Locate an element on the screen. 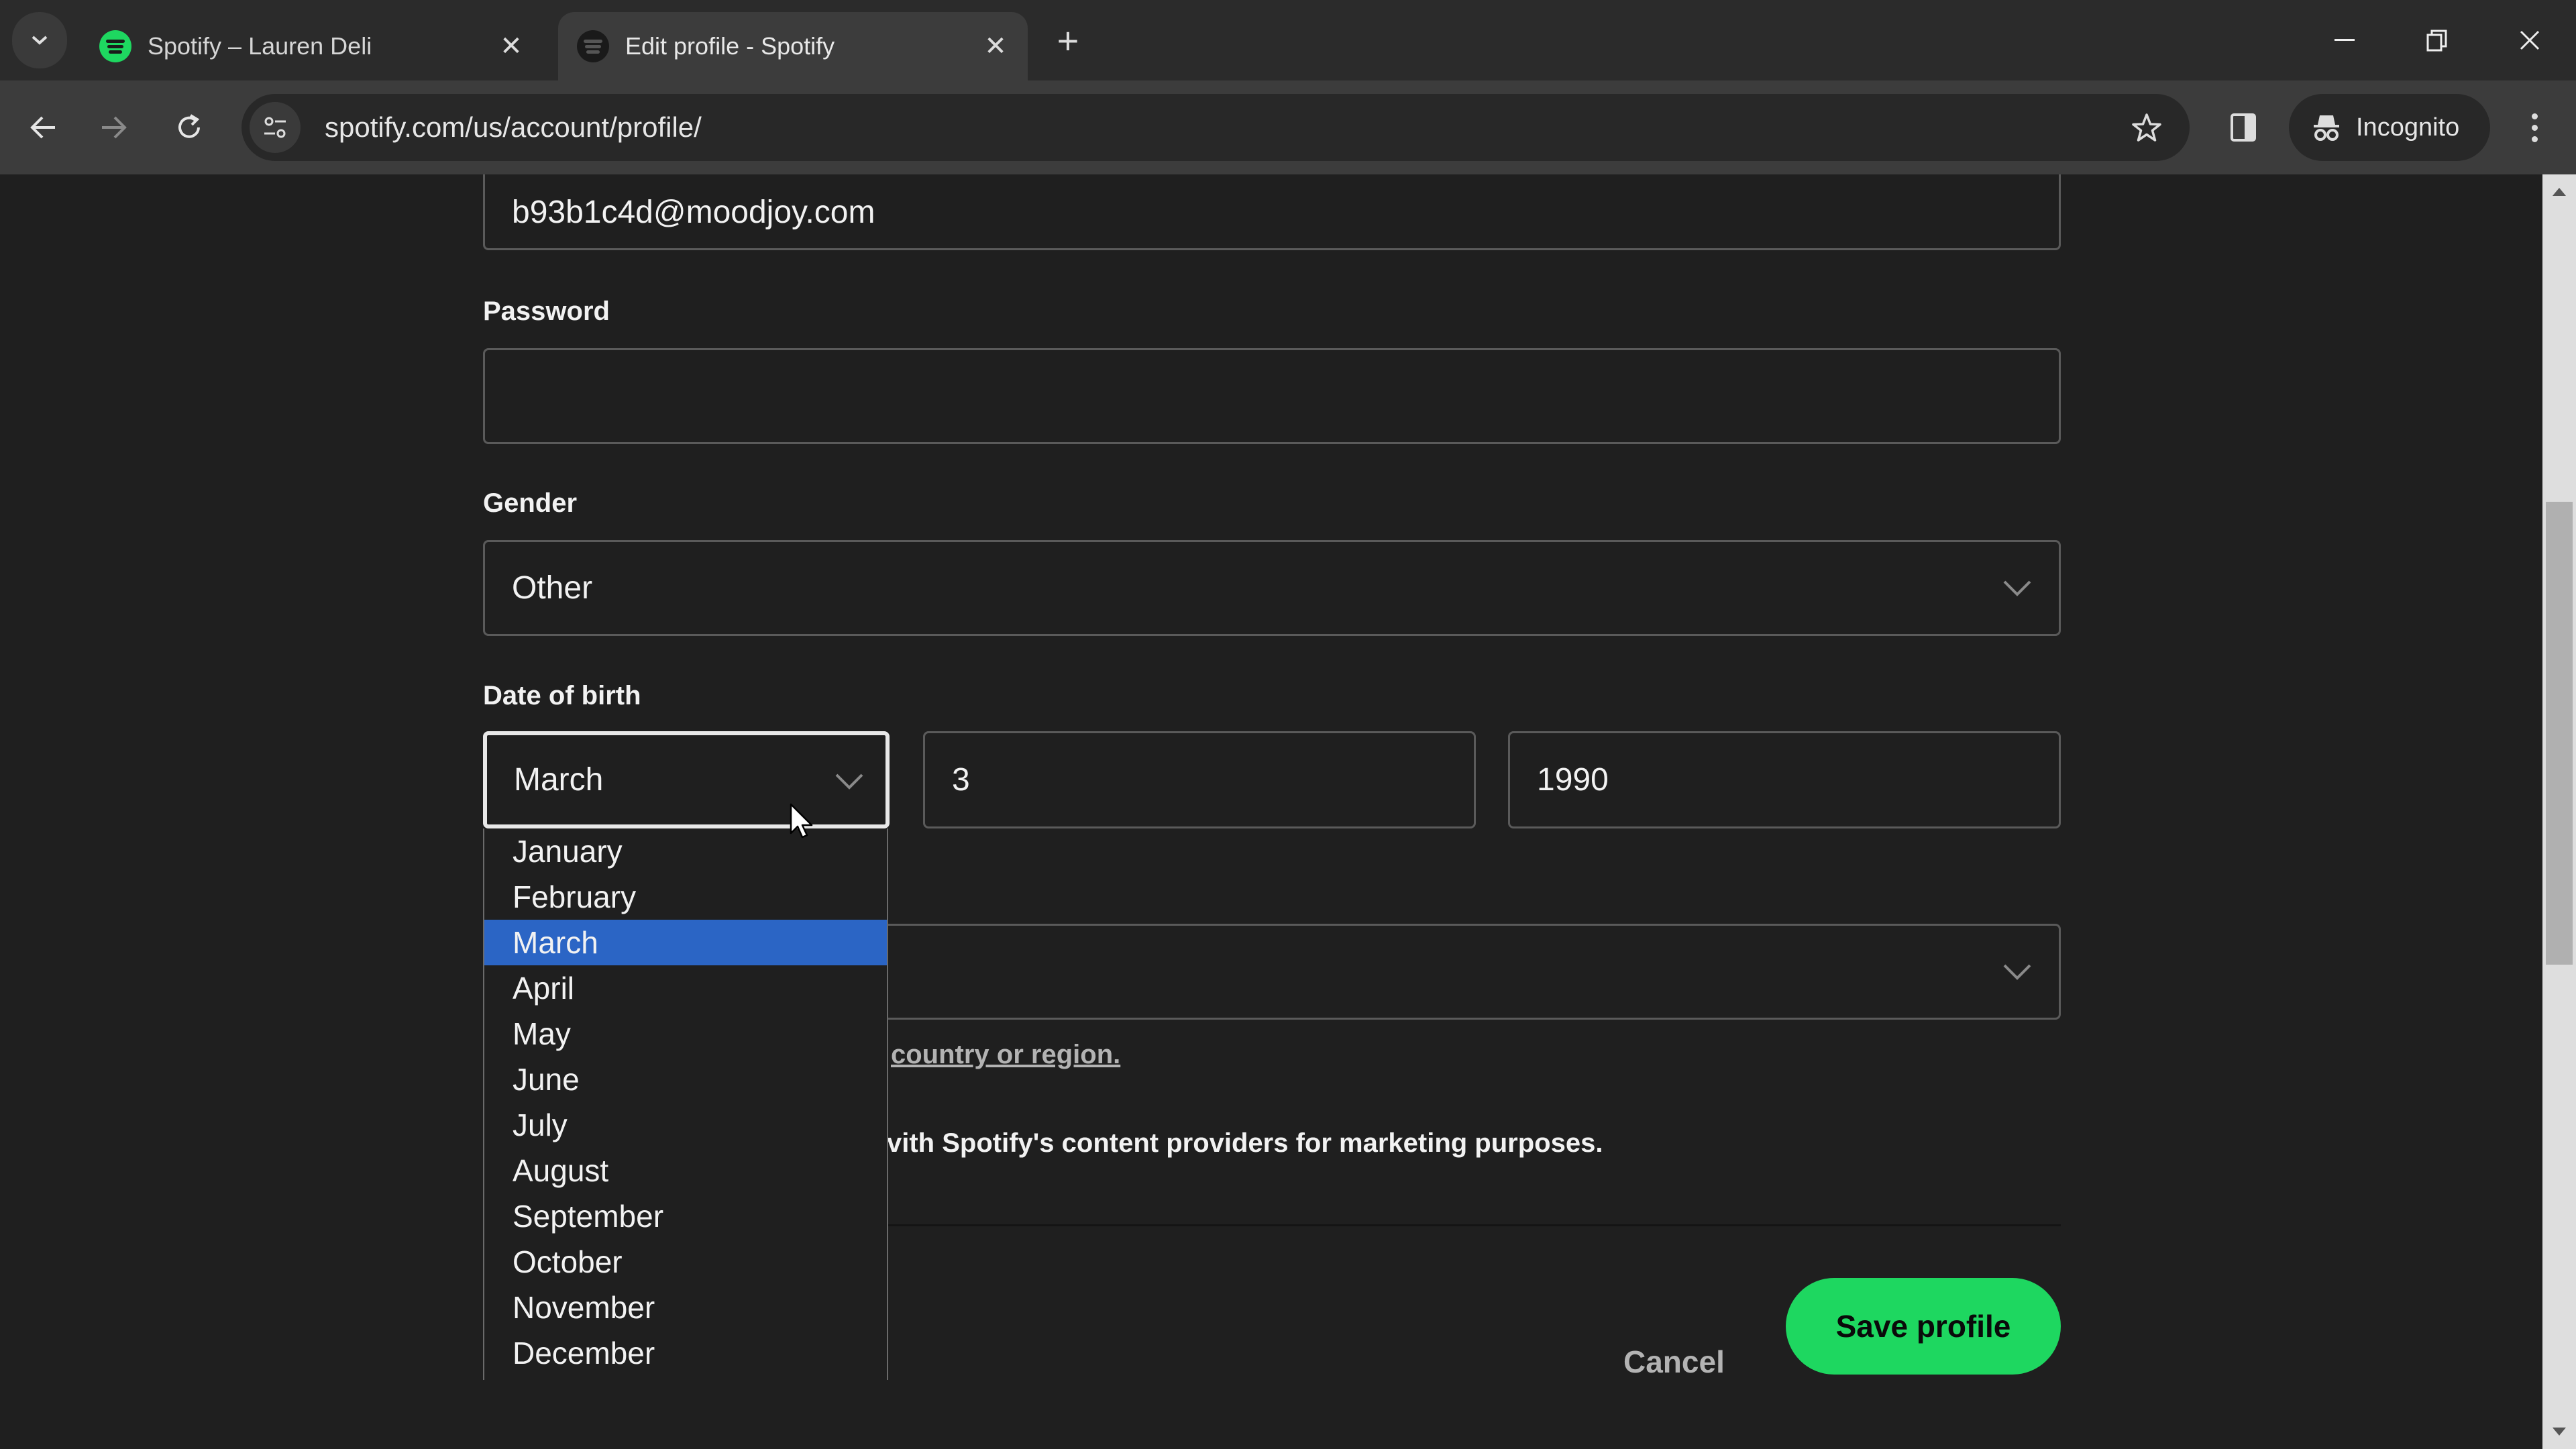  forward-button is located at coordinates (114, 127).